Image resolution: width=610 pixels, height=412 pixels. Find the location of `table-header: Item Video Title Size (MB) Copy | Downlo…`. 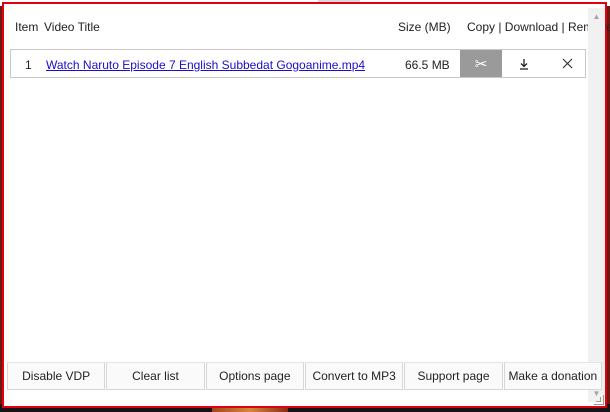

table-header: Item Video Title Size (MB) Copy | Downlo… is located at coordinates (309, 27).